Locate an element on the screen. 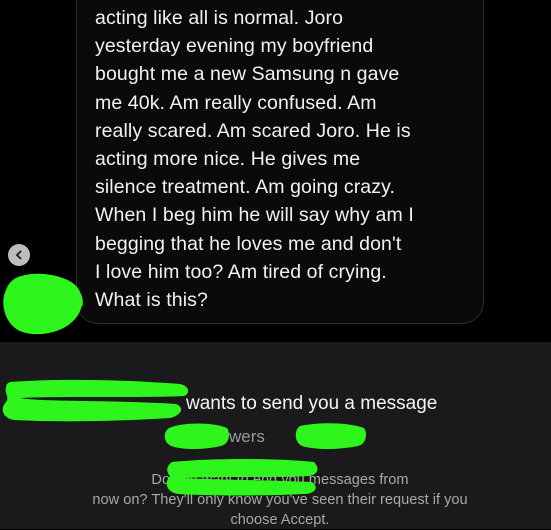 This screenshot has height=530, width=551. message-line: bought me a new Samsung n gave is located at coordinates (247, 74).